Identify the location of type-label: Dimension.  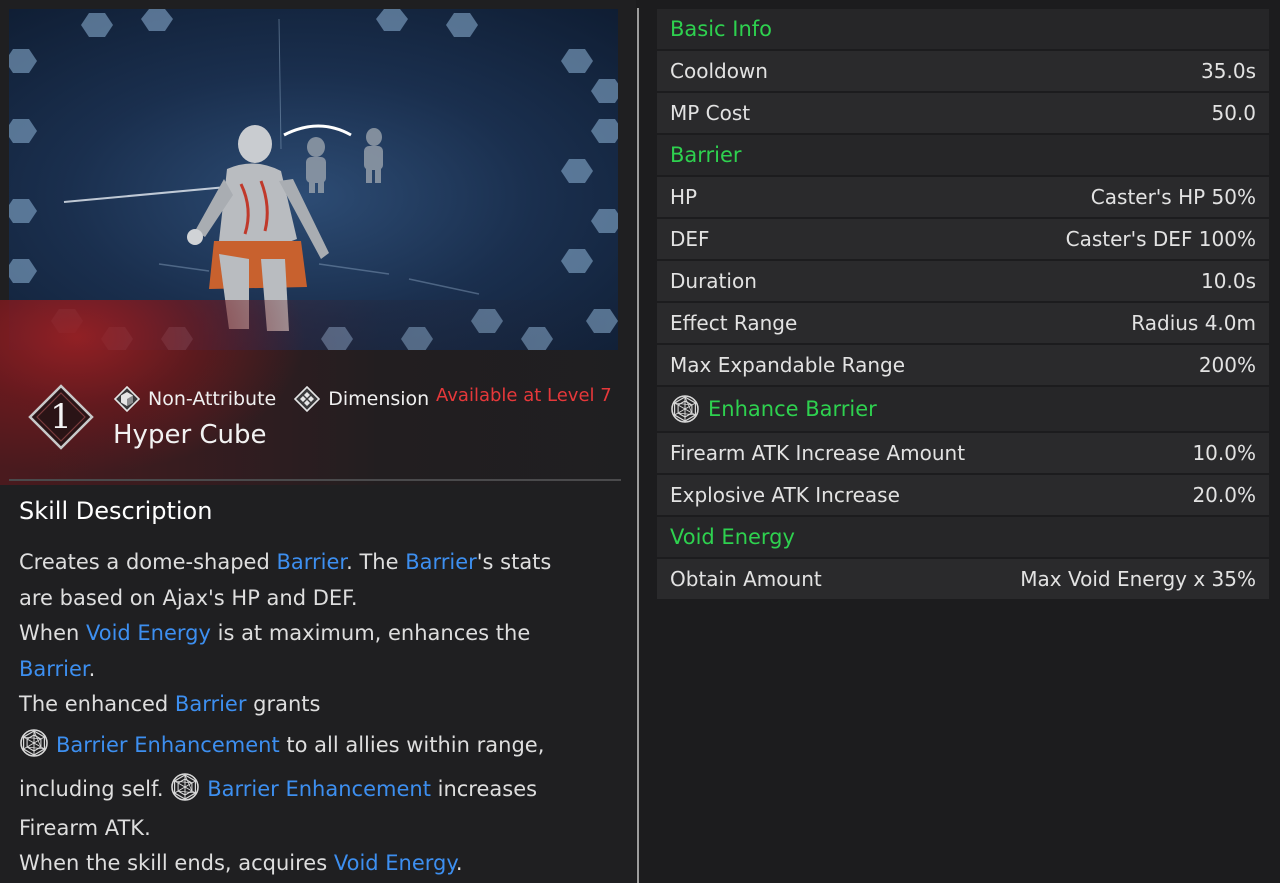
(379, 399).